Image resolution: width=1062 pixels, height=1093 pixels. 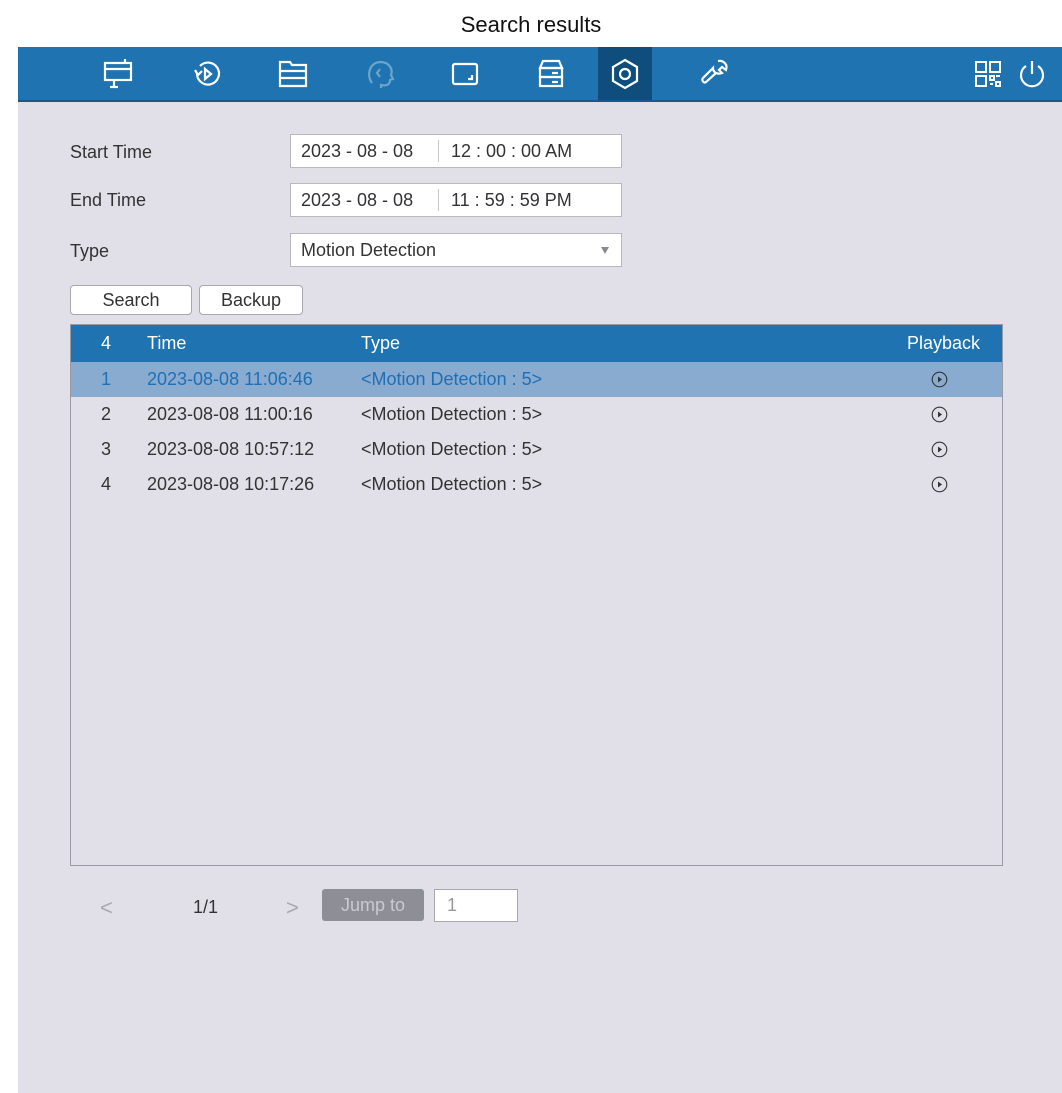 What do you see at coordinates (206, 907) in the screenshot?
I see `page-indicator: 1/1` at bounding box center [206, 907].